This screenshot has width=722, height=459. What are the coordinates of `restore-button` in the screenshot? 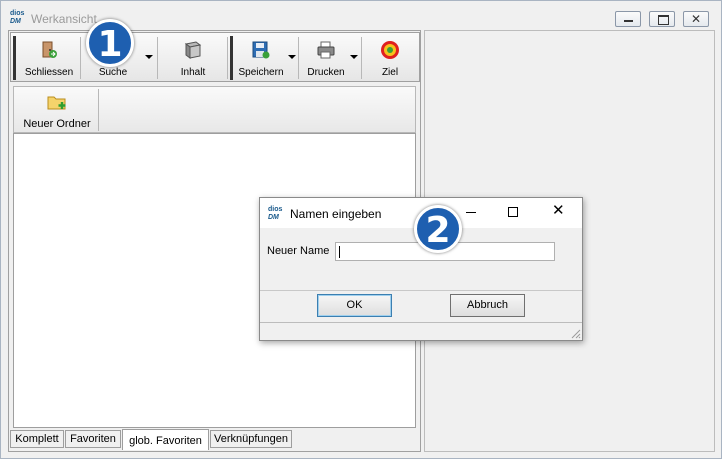 It's located at (662, 19).